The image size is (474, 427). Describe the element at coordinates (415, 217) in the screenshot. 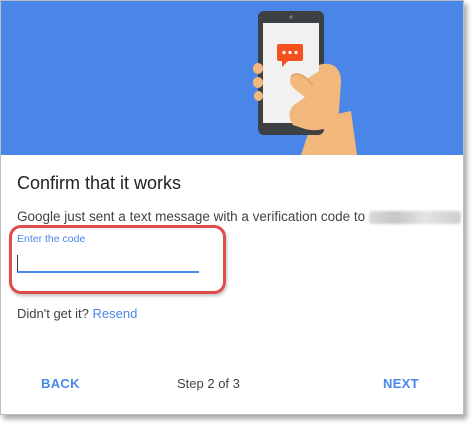

I see `redacted-phone-number` at that location.